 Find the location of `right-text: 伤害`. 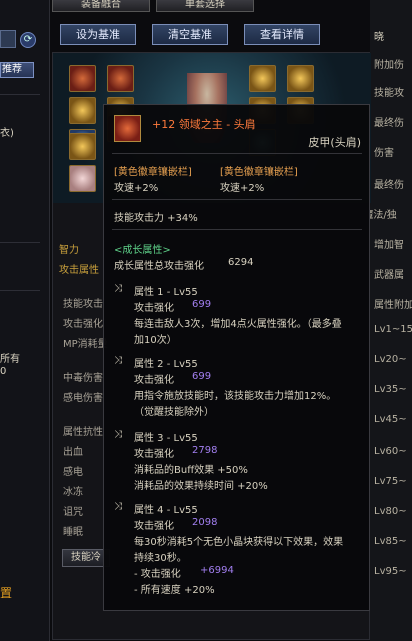

right-text: 伤害 is located at coordinates (384, 153).